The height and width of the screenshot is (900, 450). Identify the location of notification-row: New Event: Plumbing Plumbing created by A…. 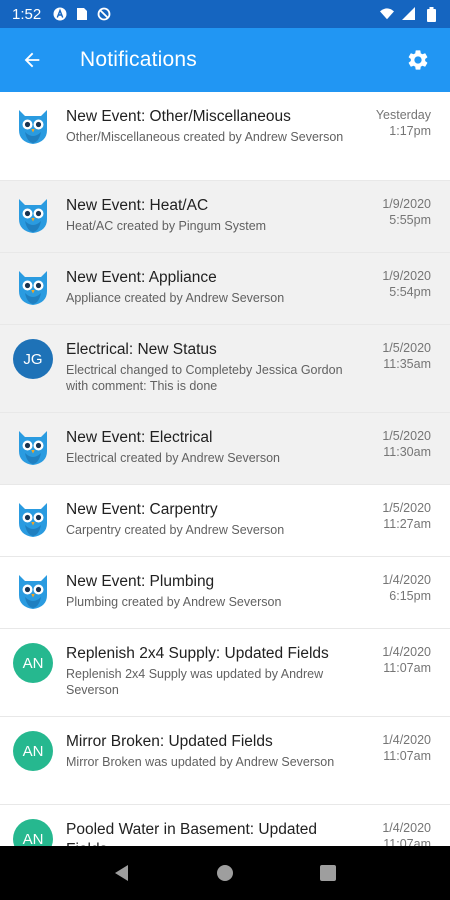
(225, 593).